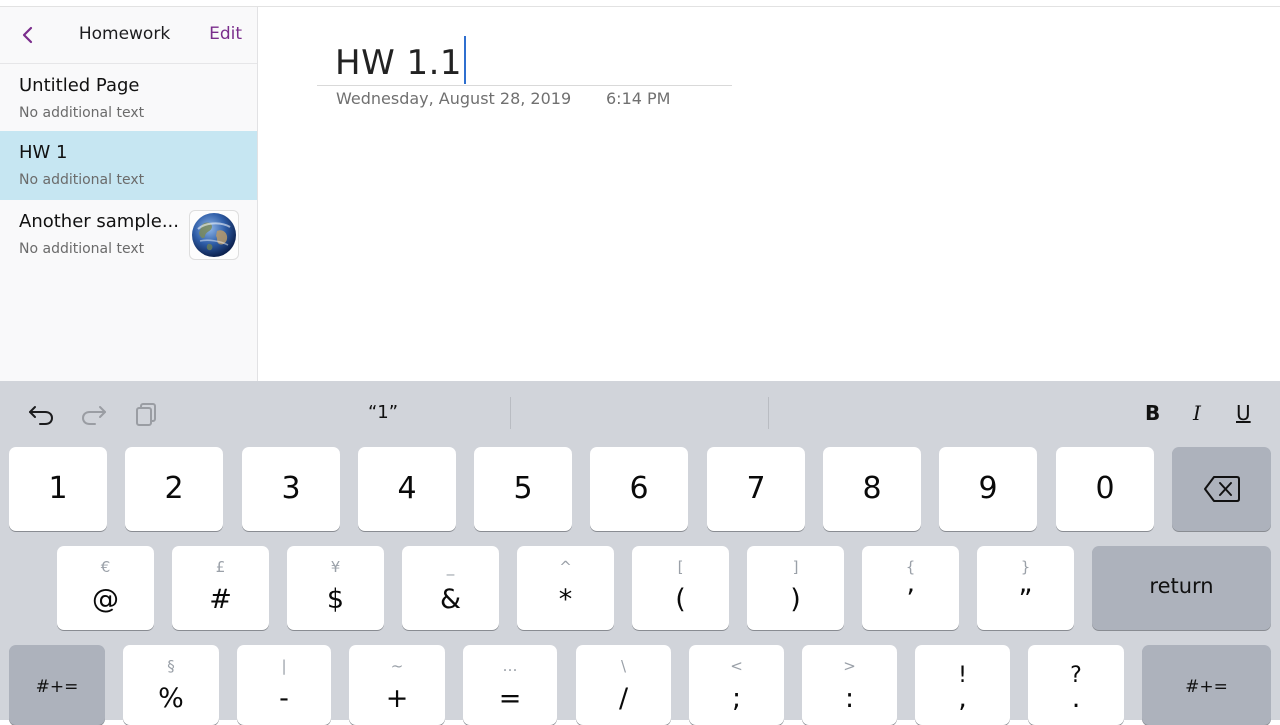 This screenshot has width=1280, height=725. I want to click on page-item-another-sample: Another sample... No additional text, so click(128, 234).